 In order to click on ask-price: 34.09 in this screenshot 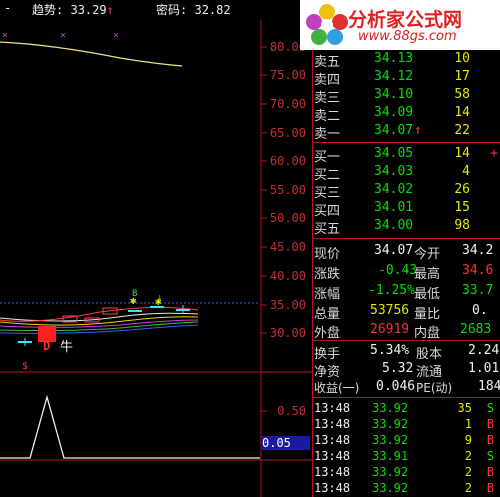, I will do `click(394, 112)`.